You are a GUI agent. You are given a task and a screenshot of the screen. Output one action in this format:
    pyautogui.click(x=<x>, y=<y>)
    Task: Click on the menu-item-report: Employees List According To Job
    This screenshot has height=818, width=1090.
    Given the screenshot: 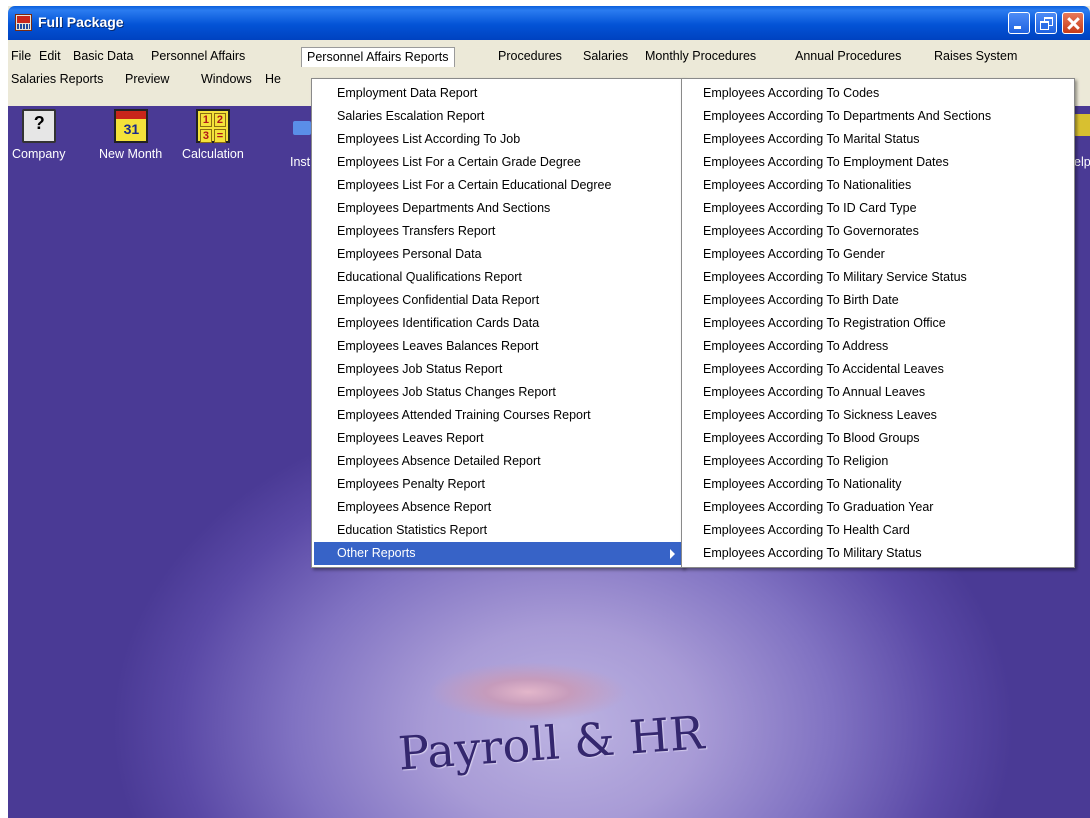 What is the action you would take?
    pyautogui.click(x=497, y=139)
    